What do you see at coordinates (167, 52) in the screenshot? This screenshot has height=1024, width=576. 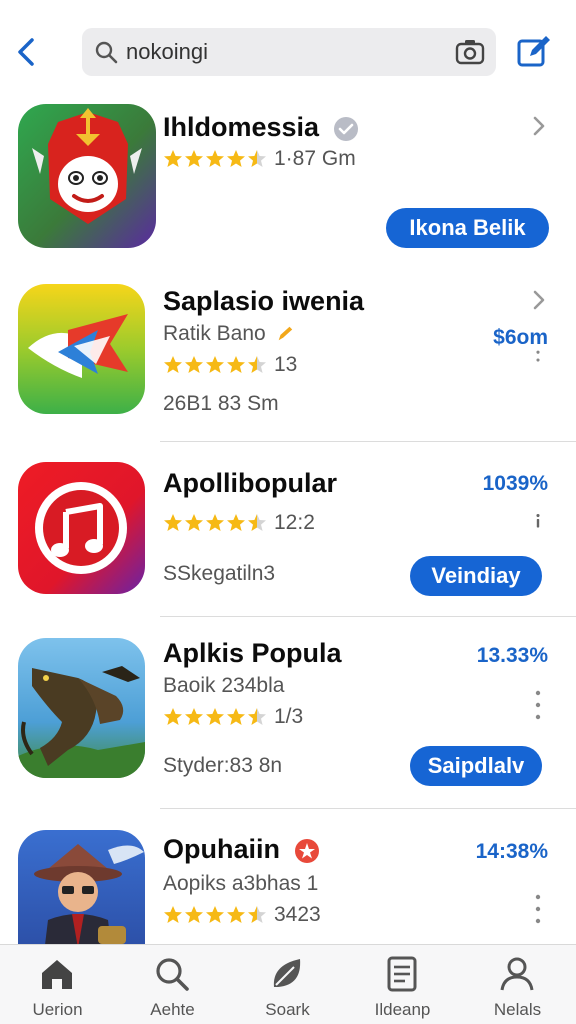 I see `search-input: nokoingi` at bounding box center [167, 52].